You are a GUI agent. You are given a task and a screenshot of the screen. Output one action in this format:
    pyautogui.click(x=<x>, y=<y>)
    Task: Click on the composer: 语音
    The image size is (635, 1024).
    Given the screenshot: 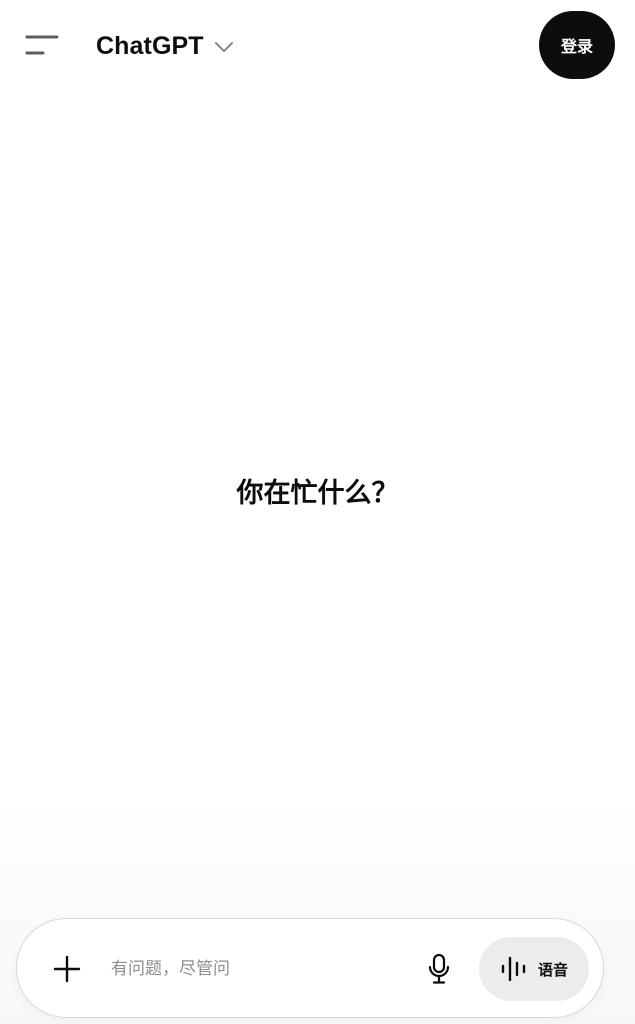 What is the action you would take?
    pyautogui.click(x=310, y=968)
    